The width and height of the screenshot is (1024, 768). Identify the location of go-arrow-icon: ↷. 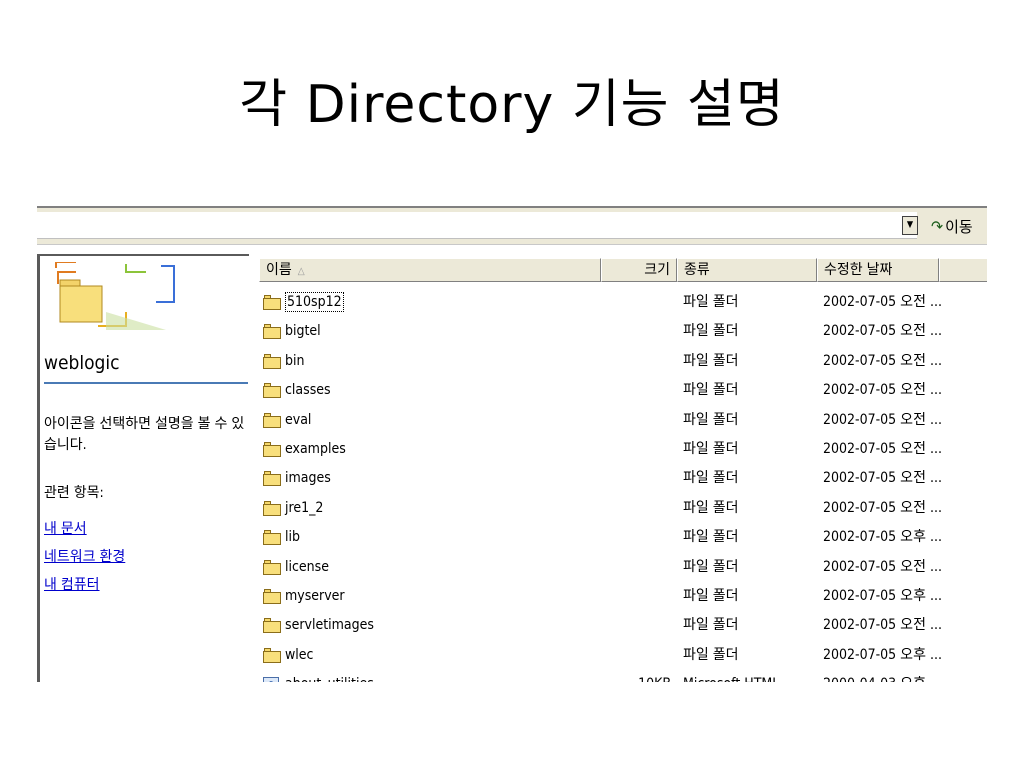
(937, 226).